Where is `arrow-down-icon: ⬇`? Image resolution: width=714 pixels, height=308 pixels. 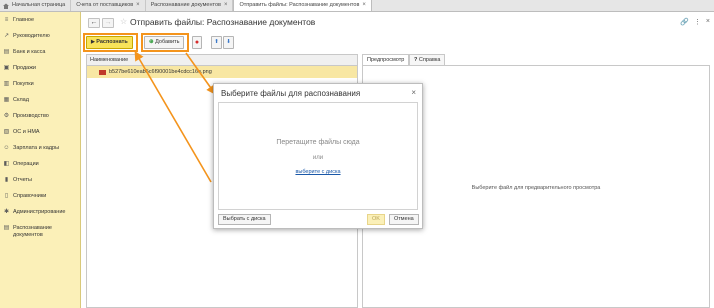 arrow-down-icon: ⬇ is located at coordinates (228, 42).